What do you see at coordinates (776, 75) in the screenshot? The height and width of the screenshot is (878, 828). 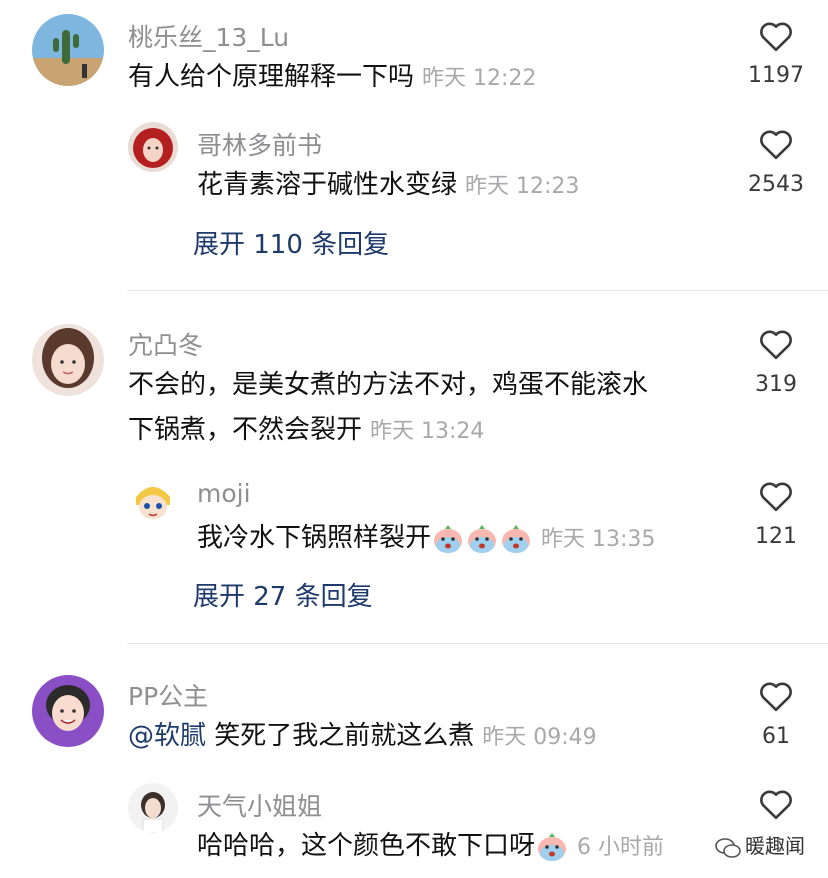 I see `like-count: 1197` at bounding box center [776, 75].